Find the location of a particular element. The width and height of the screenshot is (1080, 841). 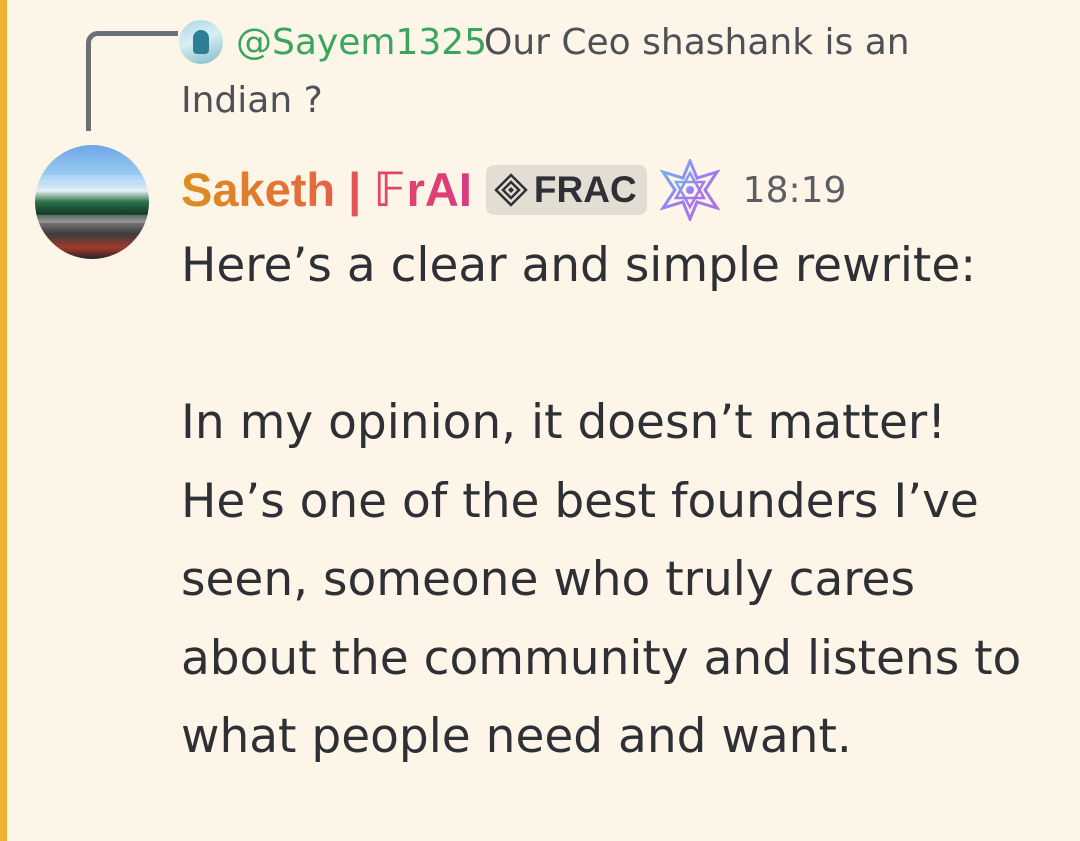

star-badge-icon is located at coordinates (690, 190).